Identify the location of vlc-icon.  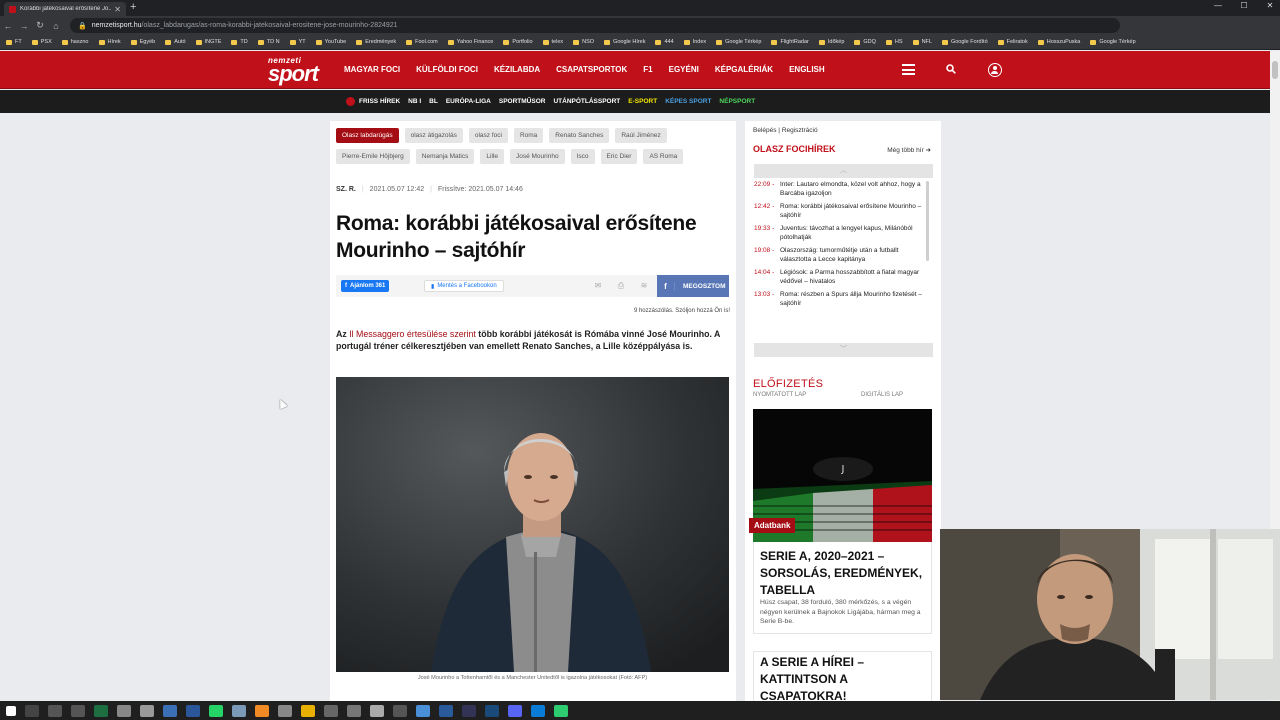
(262, 710).